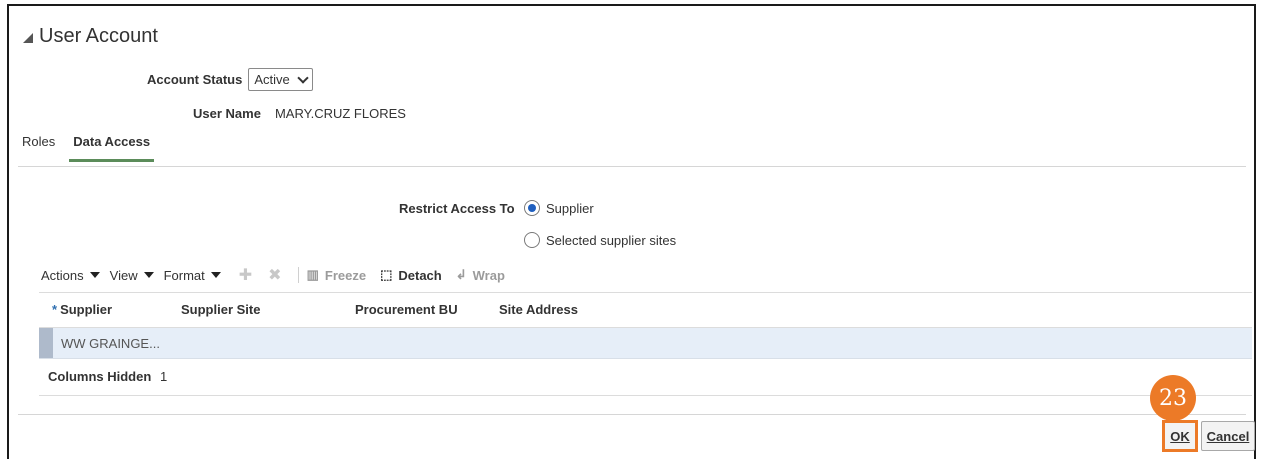 The height and width of the screenshot is (459, 1266). Describe the element at coordinates (461, 274) in the screenshot. I see `wrap-icon: ↲` at that location.